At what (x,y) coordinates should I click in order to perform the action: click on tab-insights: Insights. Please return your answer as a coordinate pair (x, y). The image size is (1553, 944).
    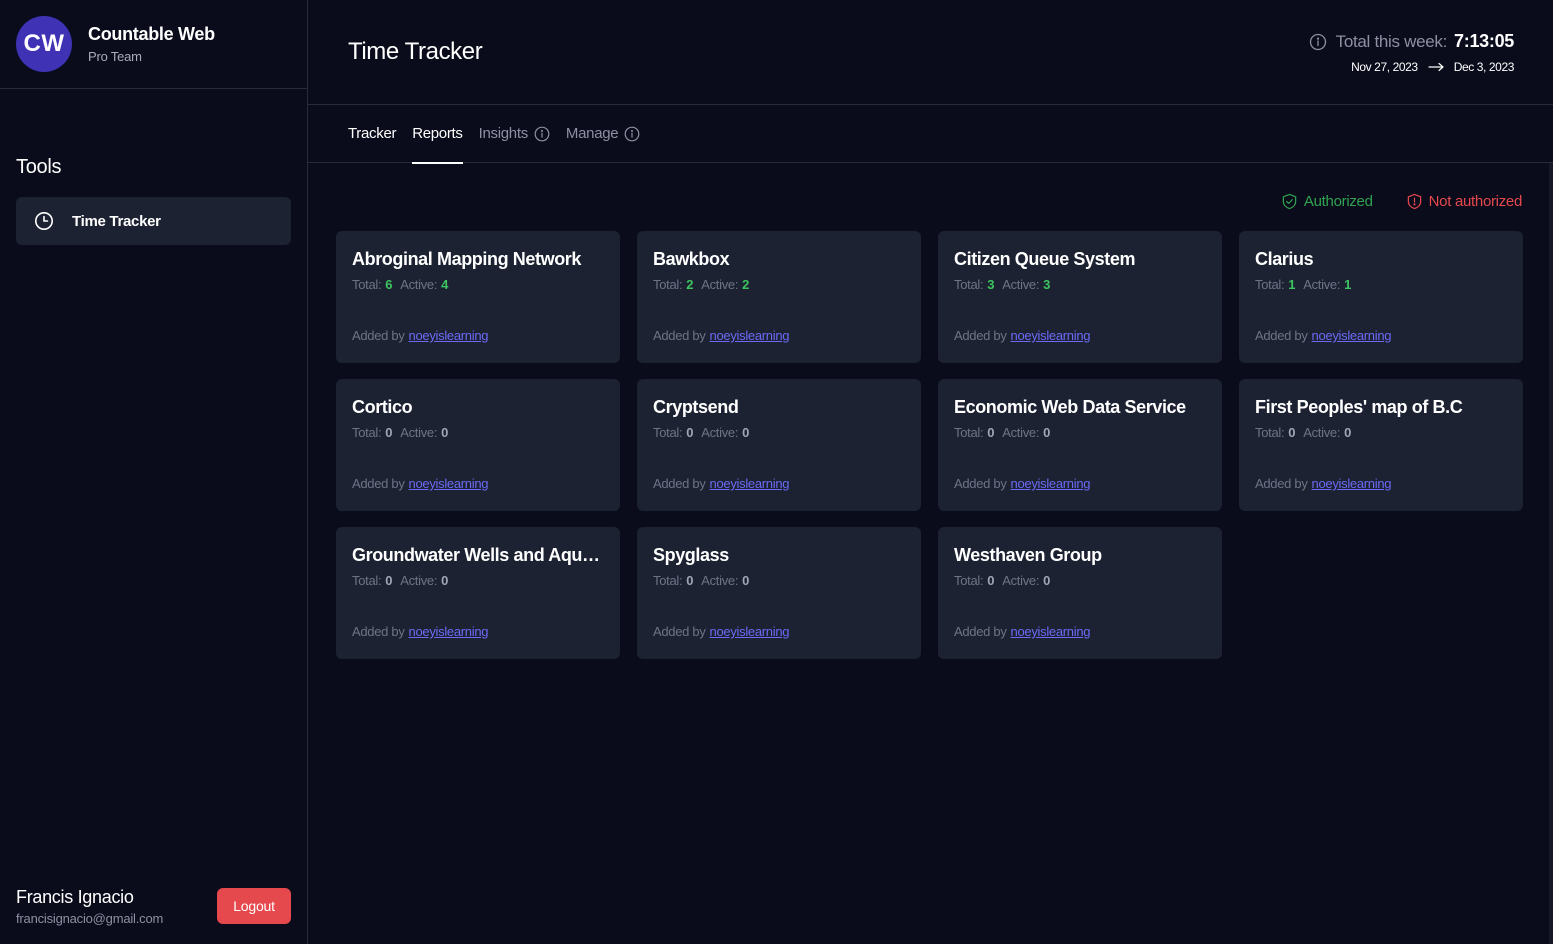
    Looking at the image, I should click on (514, 134).